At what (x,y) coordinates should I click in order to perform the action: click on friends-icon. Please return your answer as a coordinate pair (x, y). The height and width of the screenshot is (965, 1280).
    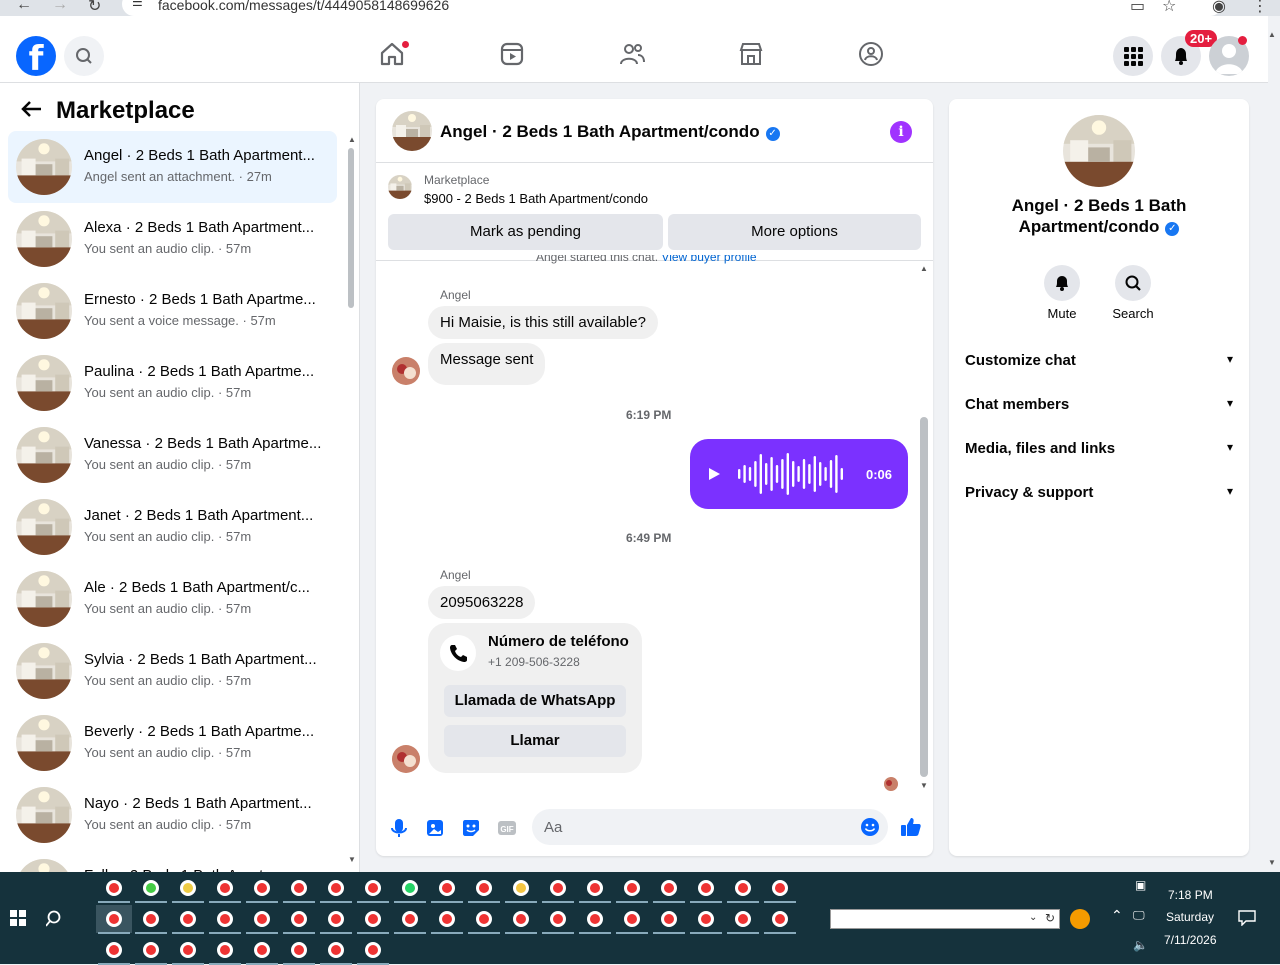
    Looking at the image, I should click on (634, 56).